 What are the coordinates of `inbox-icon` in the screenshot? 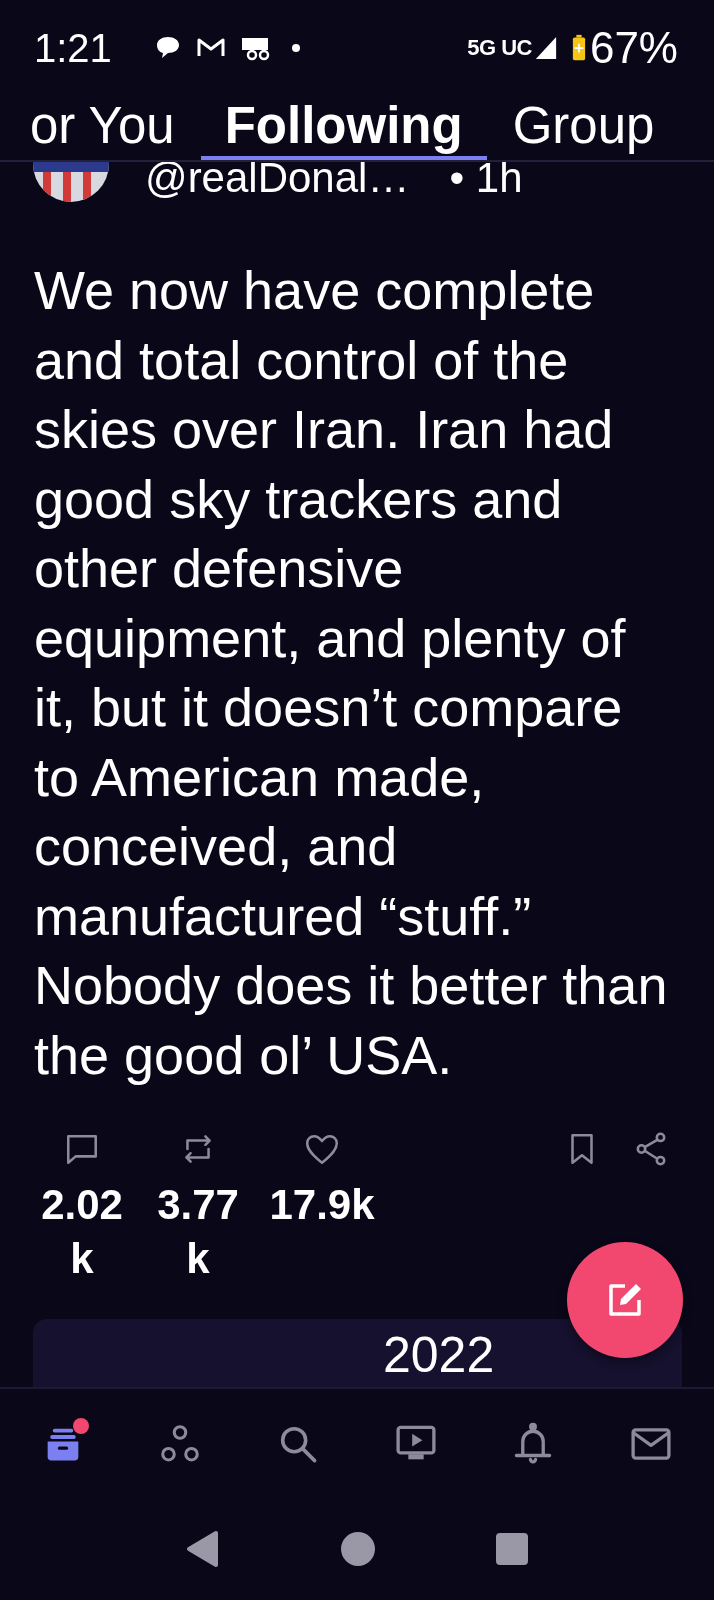 It's located at (63, 1444).